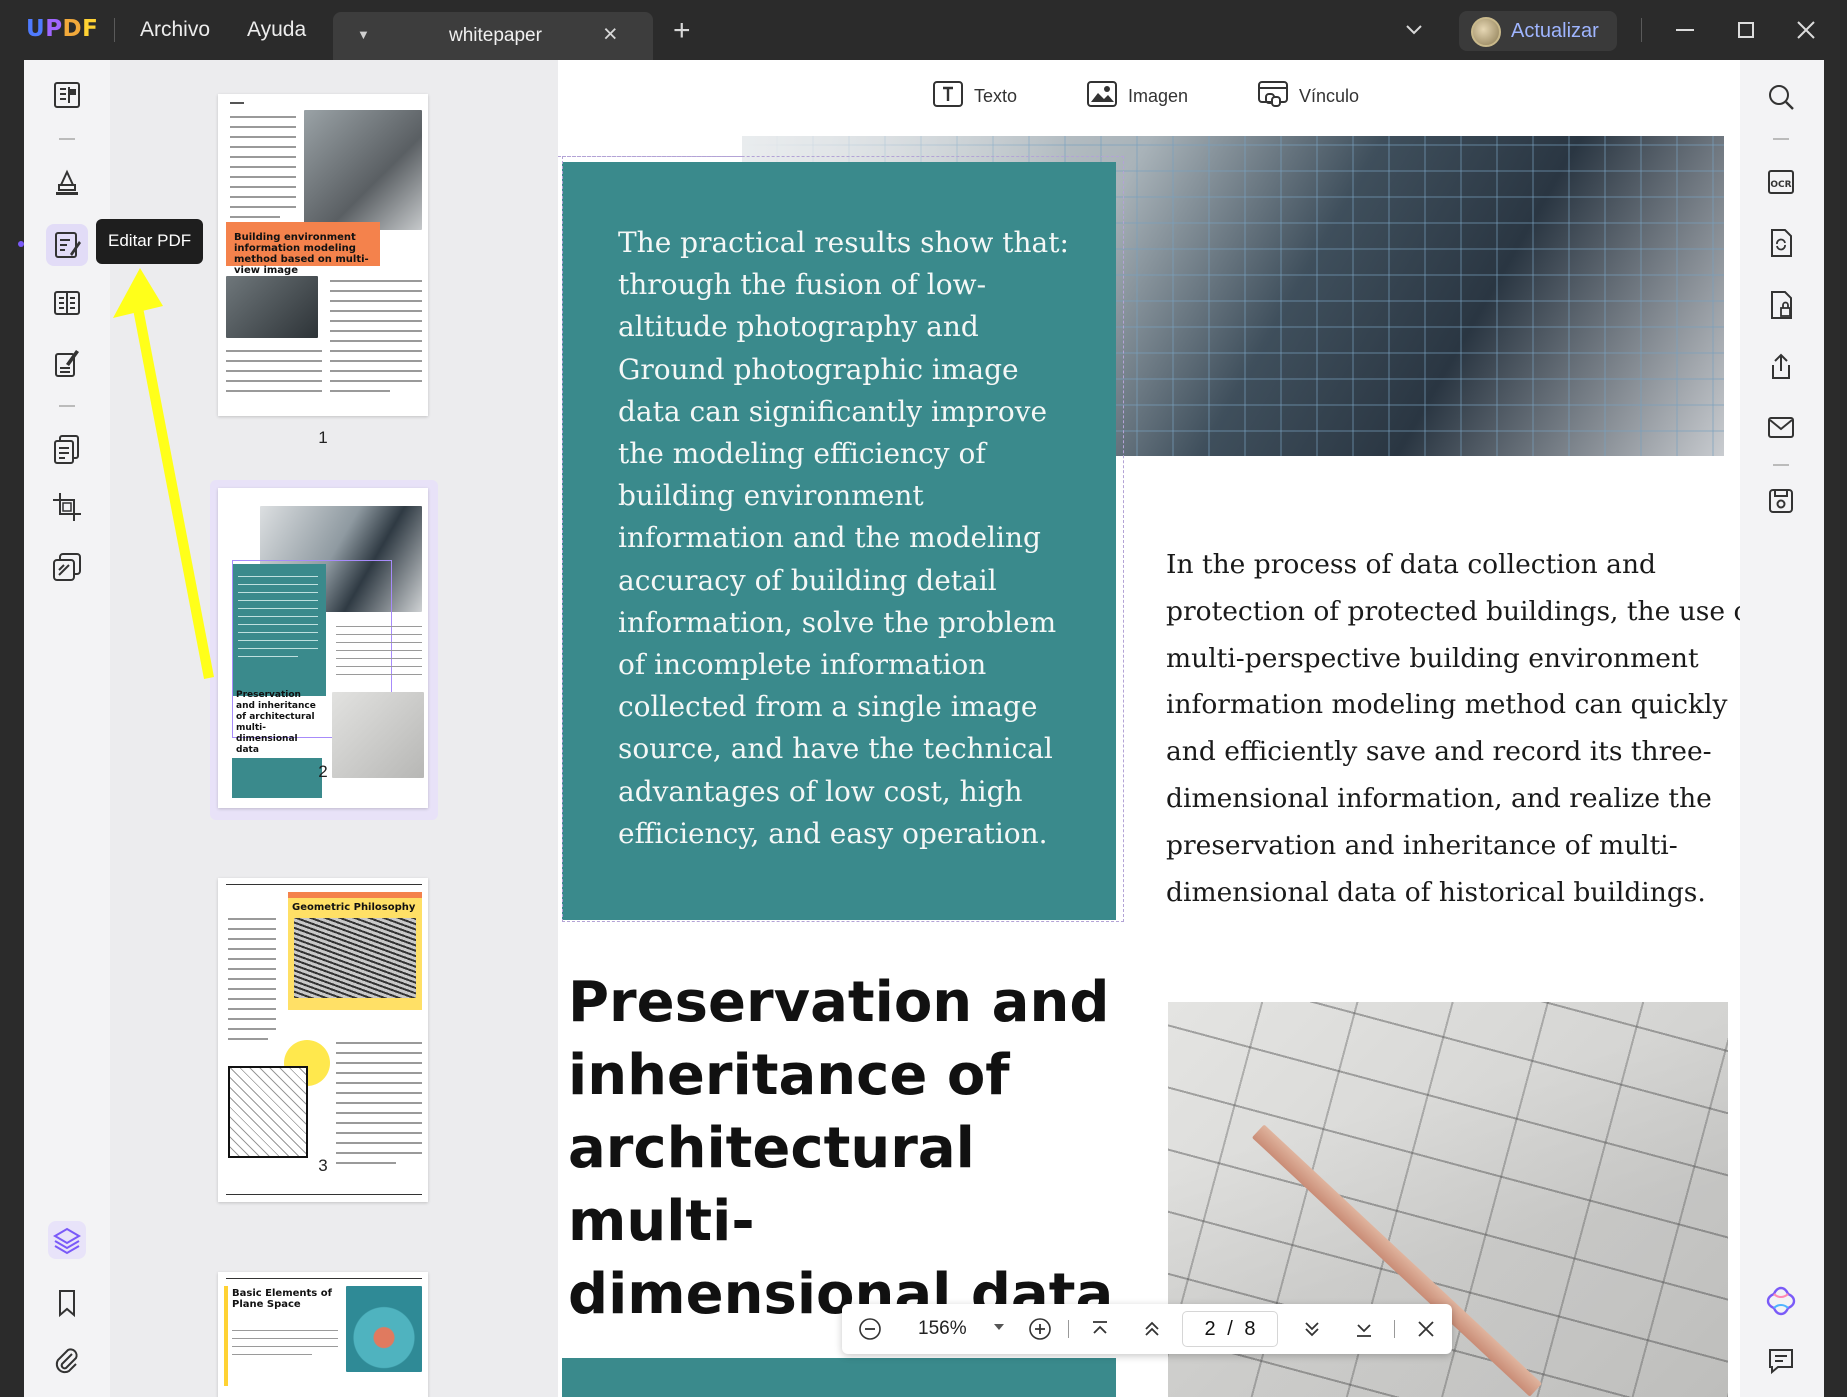 The height and width of the screenshot is (1397, 1847). What do you see at coordinates (323, 771) in the screenshot?
I see `thumb-number-2: 2` at bounding box center [323, 771].